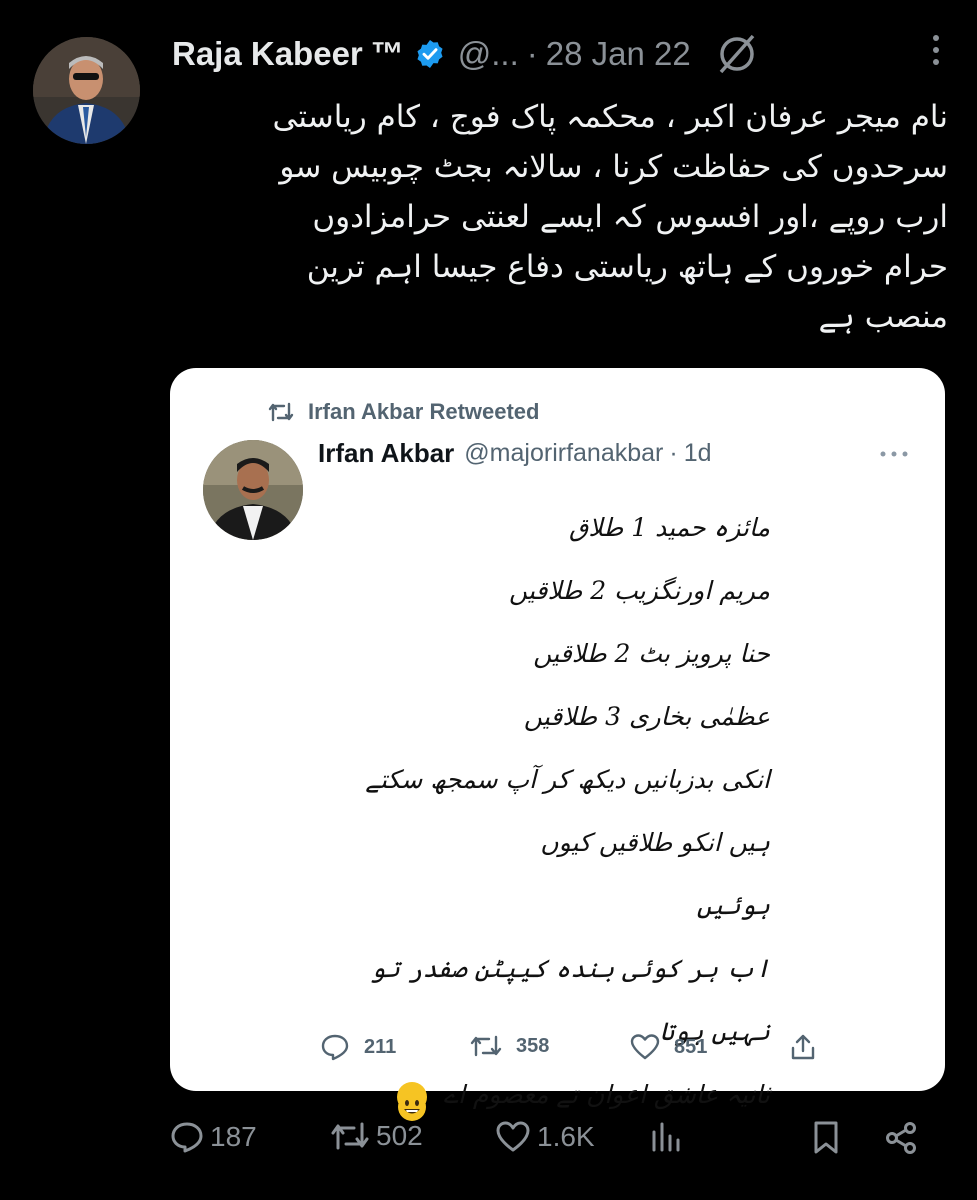 Image resolution: width=977 pixels, height=1200 pixels. What do you see at coordinates (606, 1094) in the screenshot?
I see `quoted-text-line: ثانیہ عاشق اعوان تے معصوم اے` at bounding box center [606, 1094].